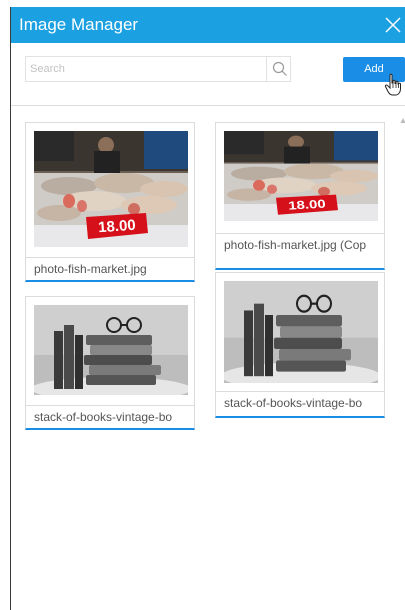 This screenshot has width=405, height=610. I want to click on image-filename: photo-fish-market.jpg, so click(110, 268).